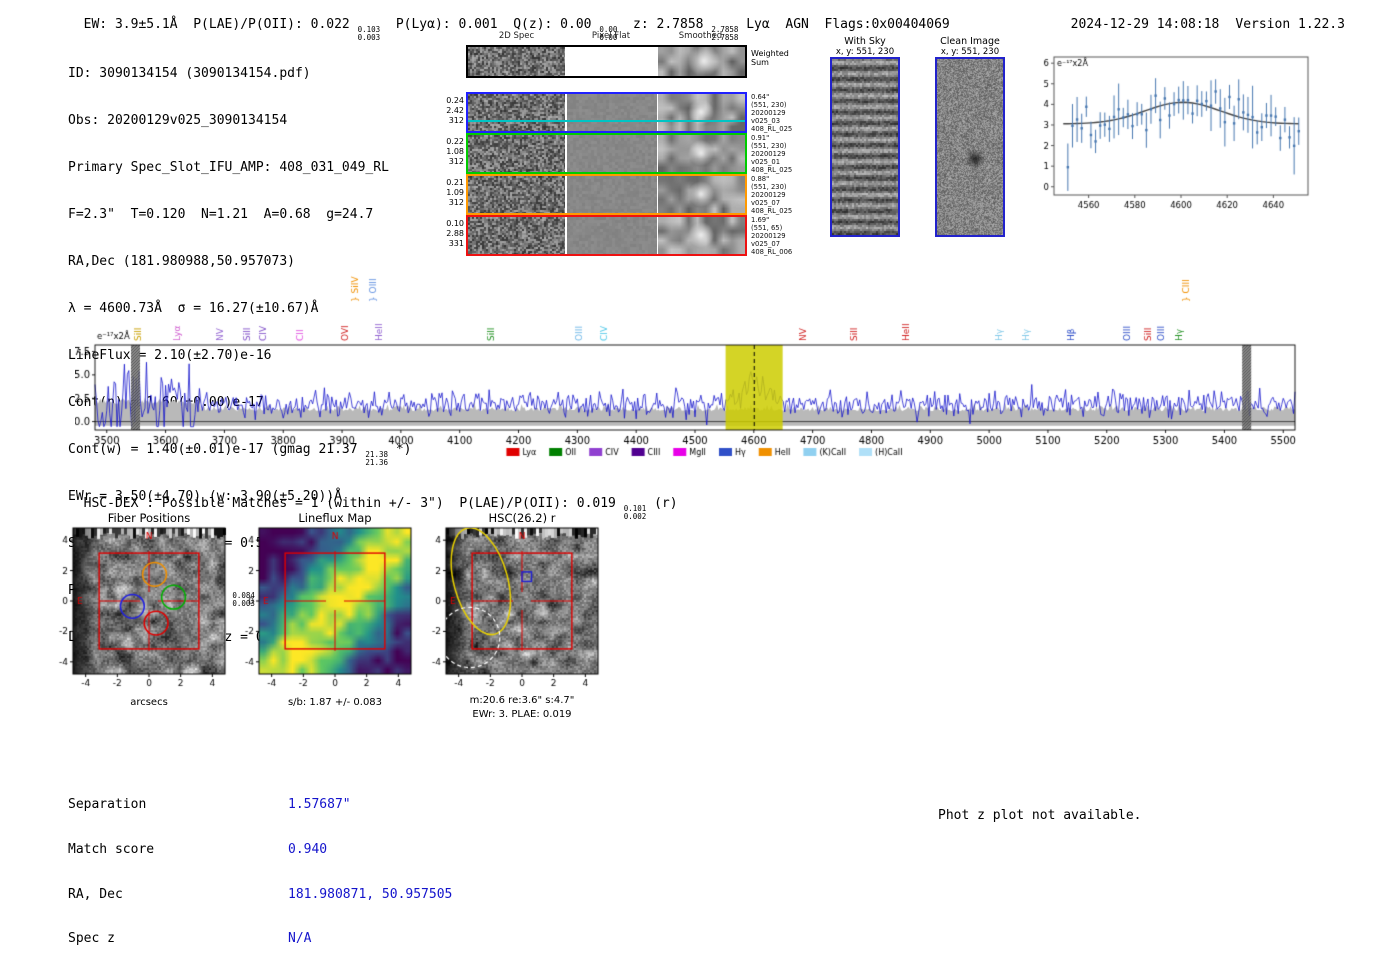  Describe the element at coordinates (662, 503) in the screenshot. I see `catalog-match-band: (r)` at that location.